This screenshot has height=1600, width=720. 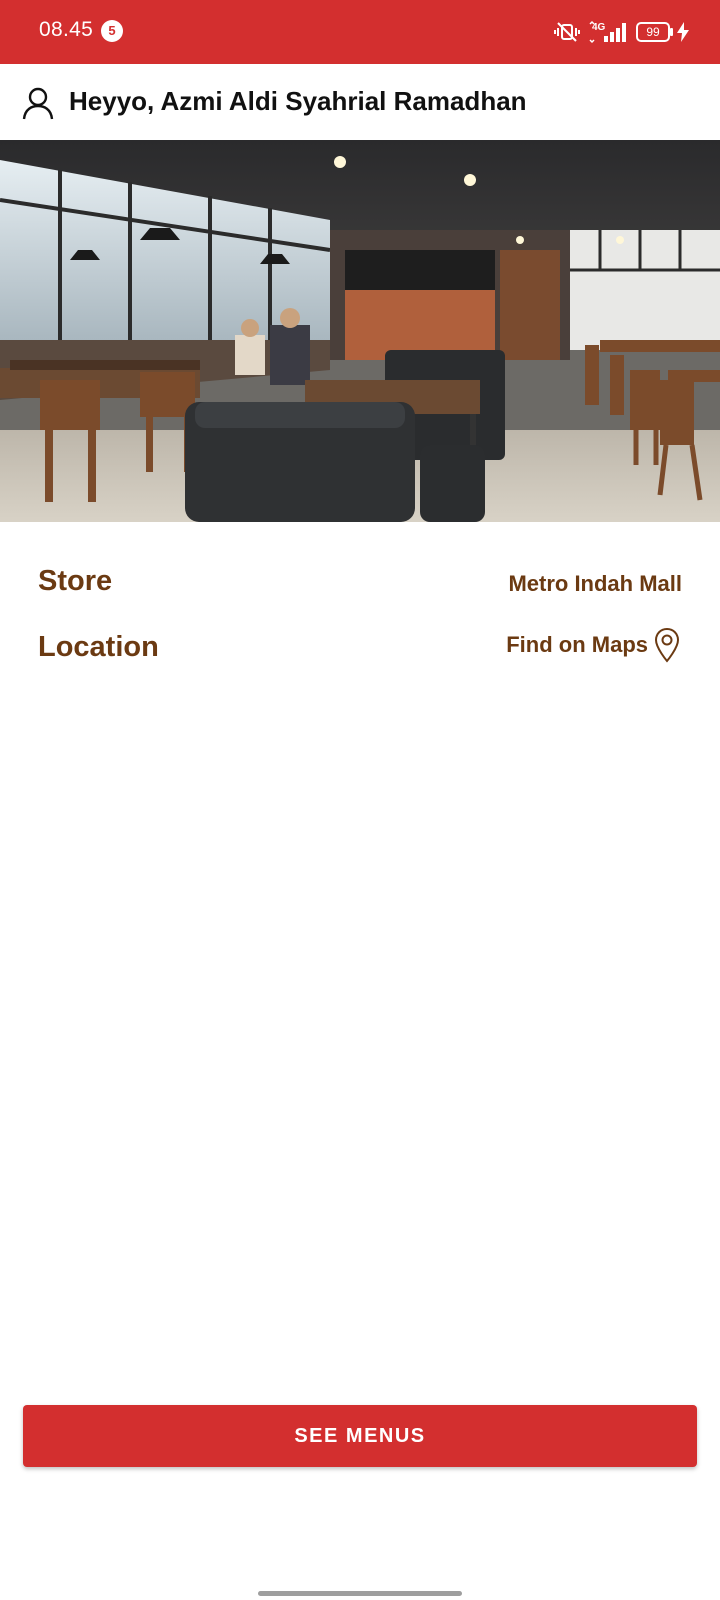 I want to click on charging-bolt-icon, so click(x=683, y=32).